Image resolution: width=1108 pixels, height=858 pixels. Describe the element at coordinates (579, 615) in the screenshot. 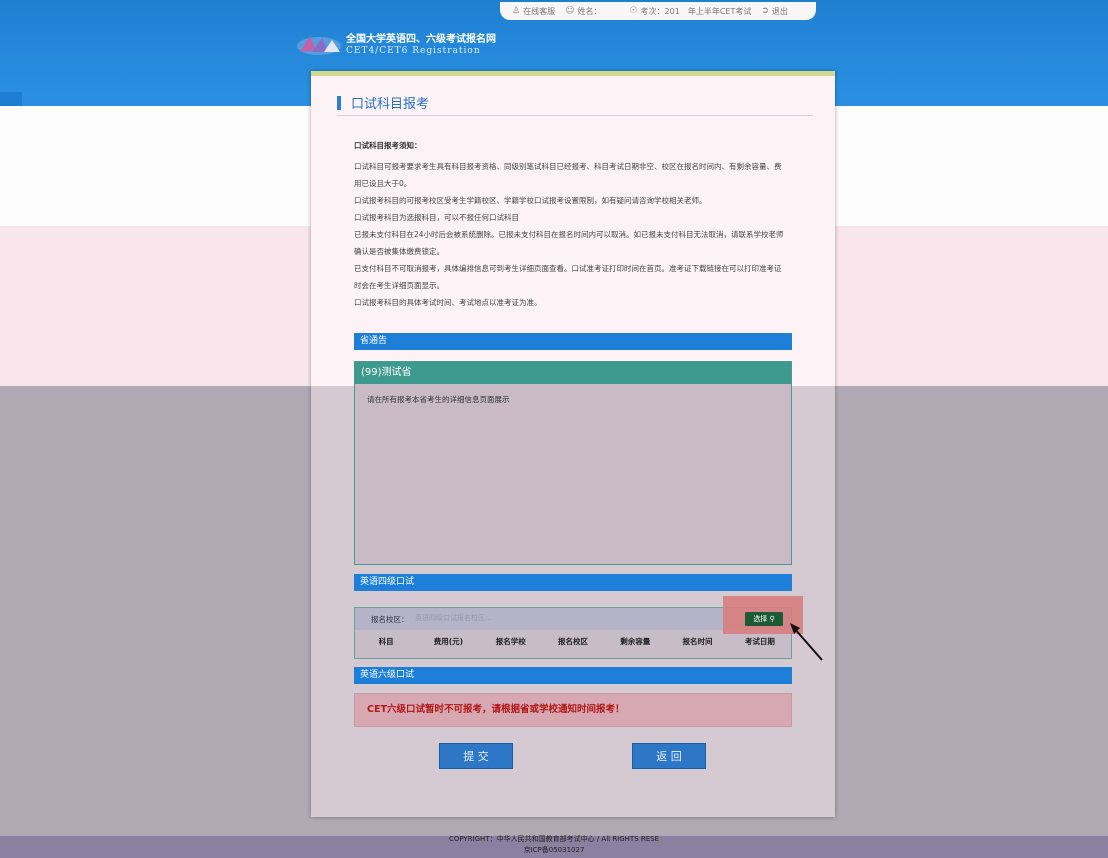

I see `campus-row: 报名校区： 英语四级口试报名校区... 选择 ⚲` at that location.